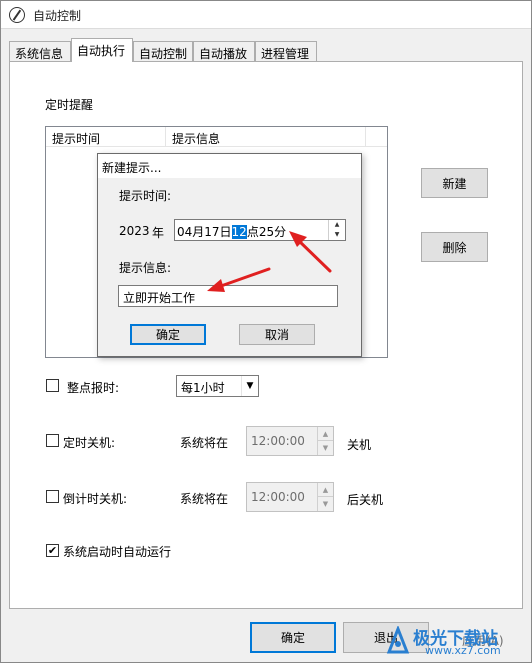 This screenshot has height=664, width=532. I want to click on date-prefix: 04月17日, so click(204, 232).